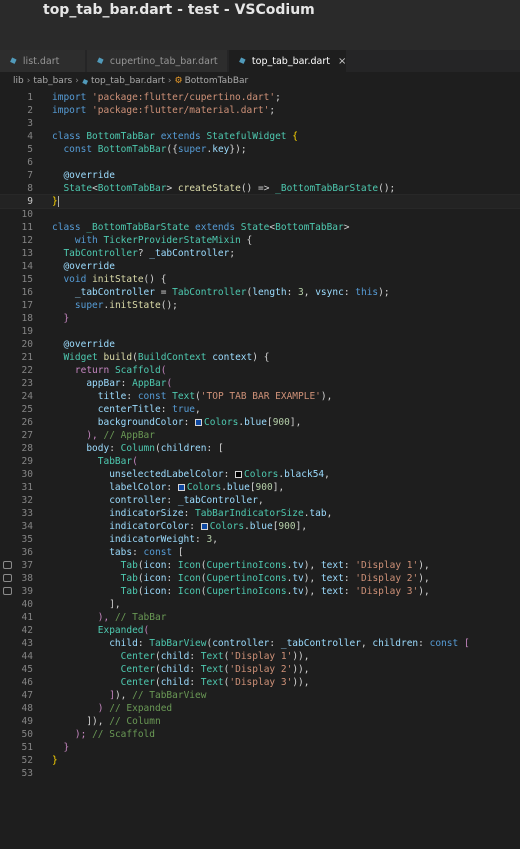 The height and width of the screenshot is (849, 520). I want to click on code-line: 6, so click(260, 162).